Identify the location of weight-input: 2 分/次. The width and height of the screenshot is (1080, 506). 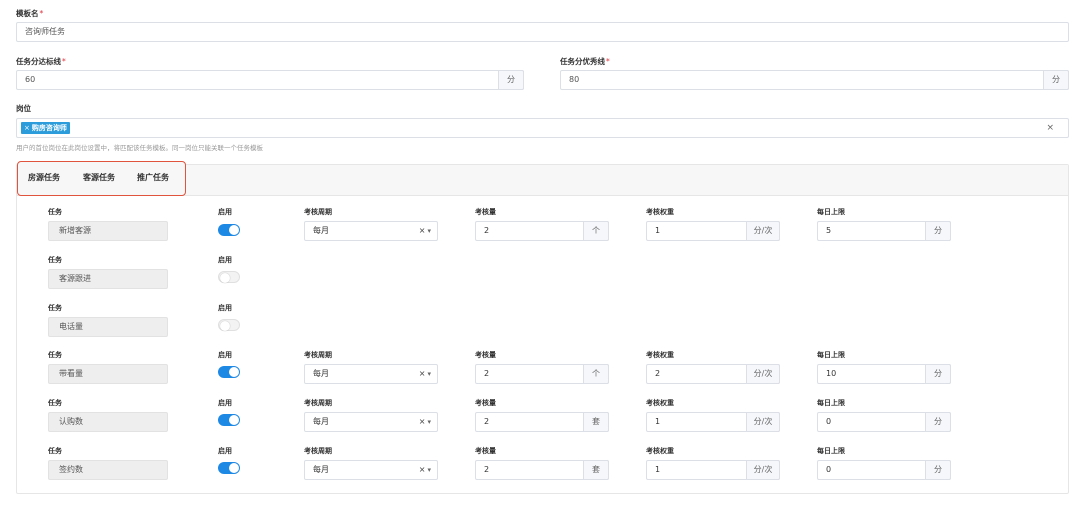
(713, 374).